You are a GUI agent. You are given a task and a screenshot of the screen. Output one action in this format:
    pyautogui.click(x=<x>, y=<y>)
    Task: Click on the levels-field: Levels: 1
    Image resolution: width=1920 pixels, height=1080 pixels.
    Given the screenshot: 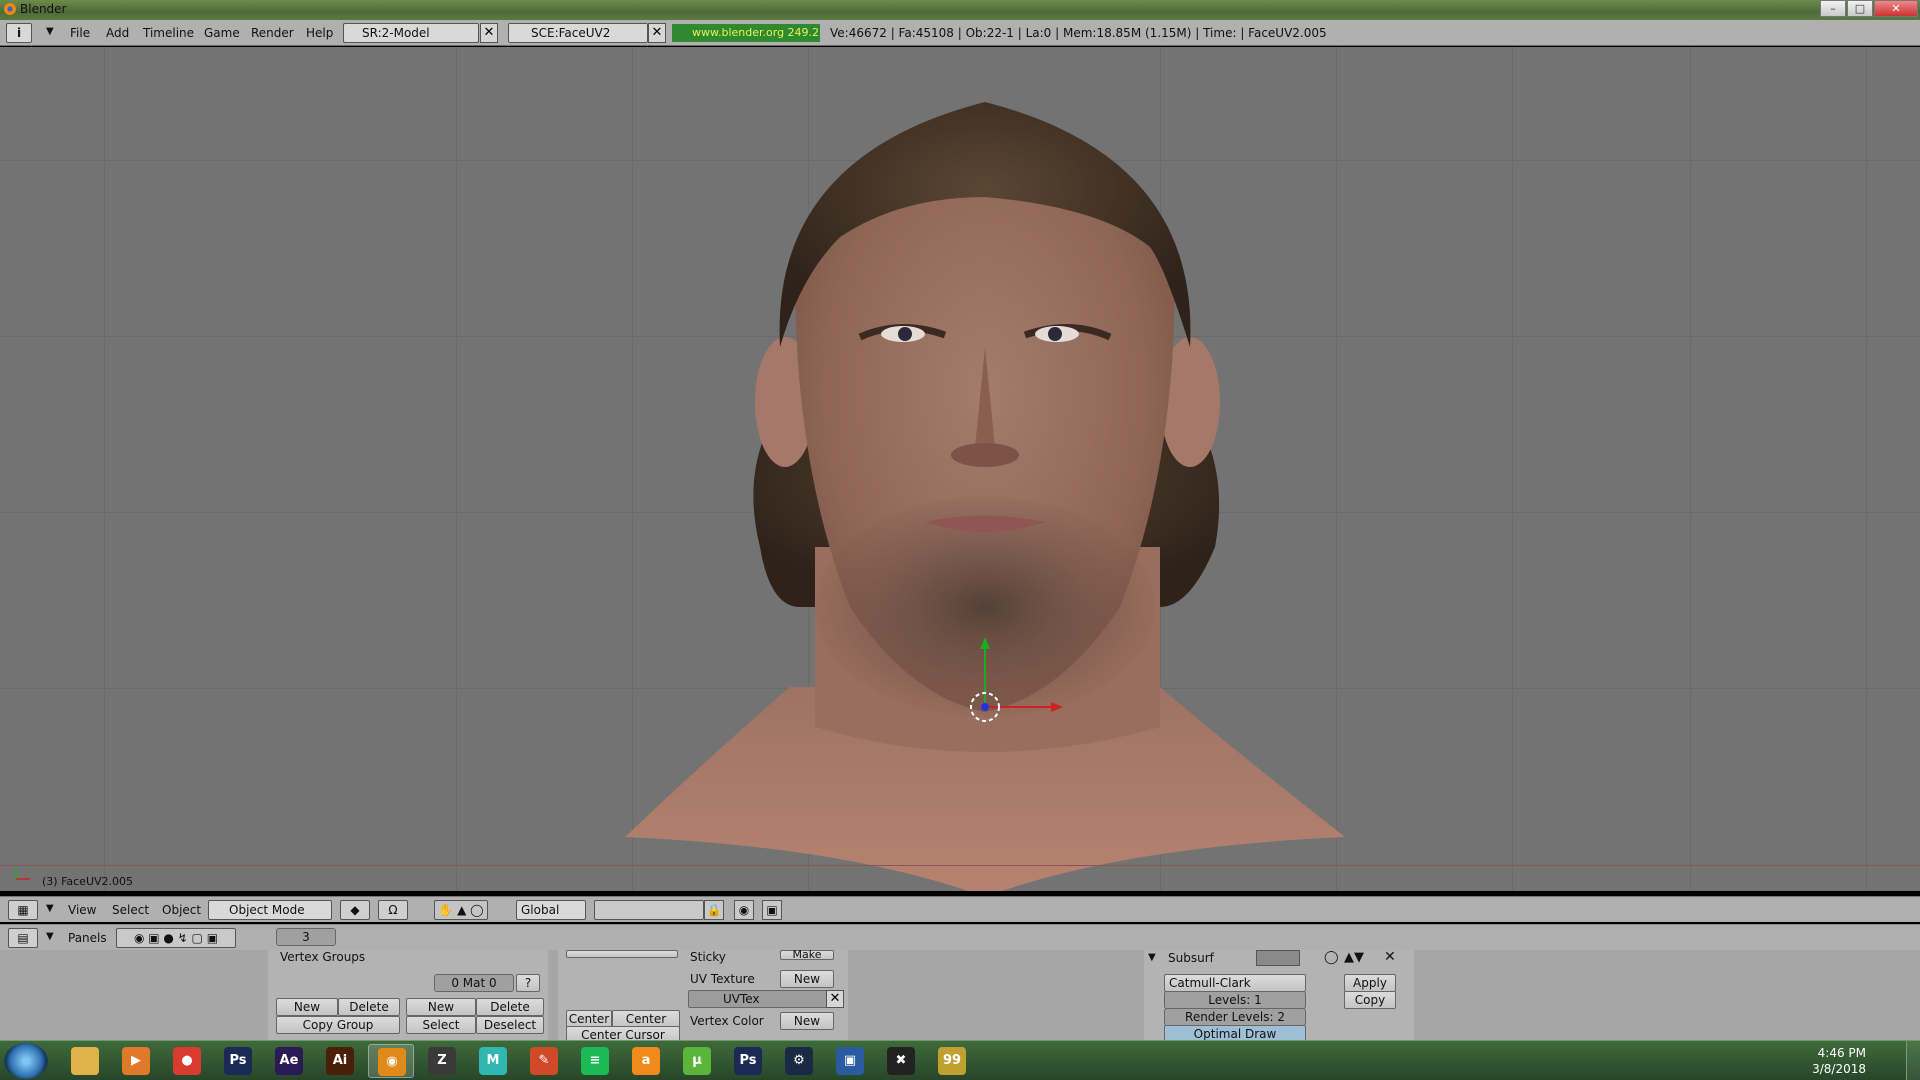 What is the action you would take?
    pyautogui.click(x=1235, y=1000)
    